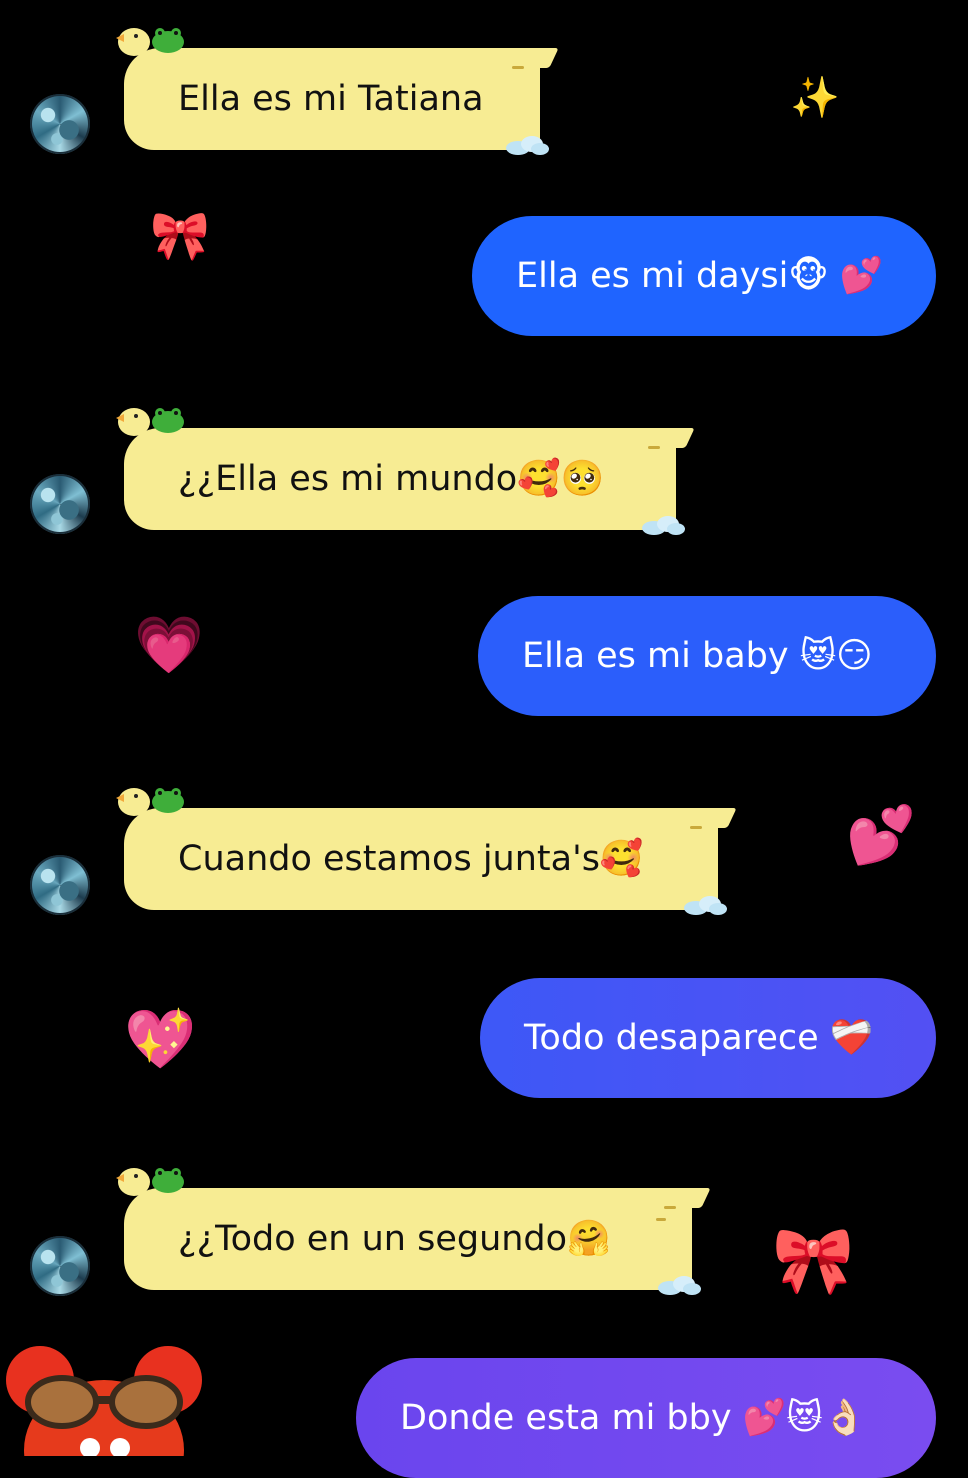 This screenshot has height=1478, width=968. What do you see at coordinates (105, 1398) in the screenshot?
I see `red-monster-avatar-icon` at bounding box center [105, 1398].